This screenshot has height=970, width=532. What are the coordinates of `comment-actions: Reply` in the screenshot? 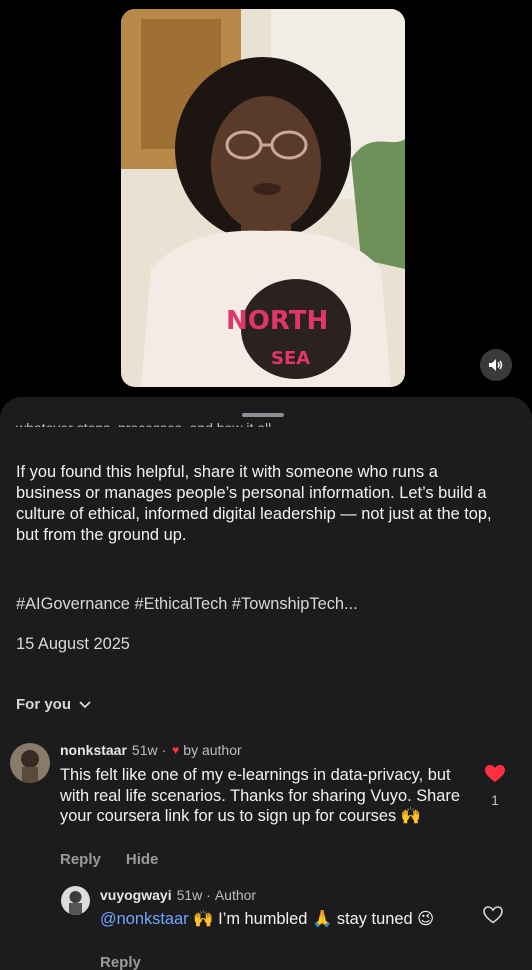 It's located at (120, 962).